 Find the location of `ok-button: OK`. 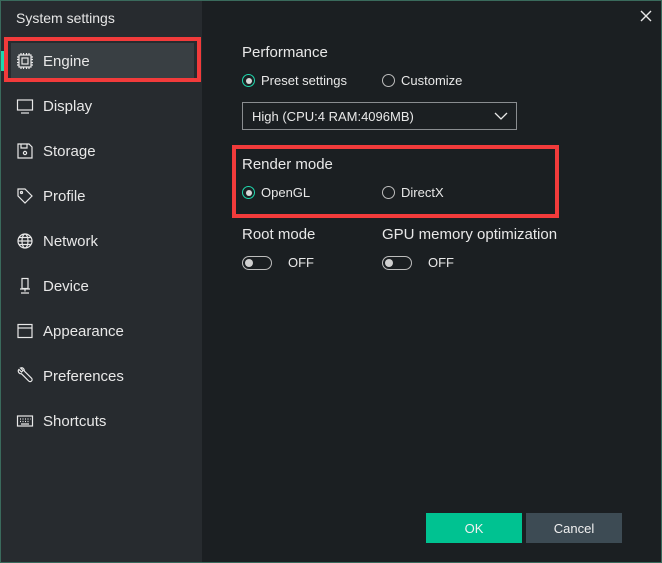

ok-button: OK is located at coordinates (474, 528).